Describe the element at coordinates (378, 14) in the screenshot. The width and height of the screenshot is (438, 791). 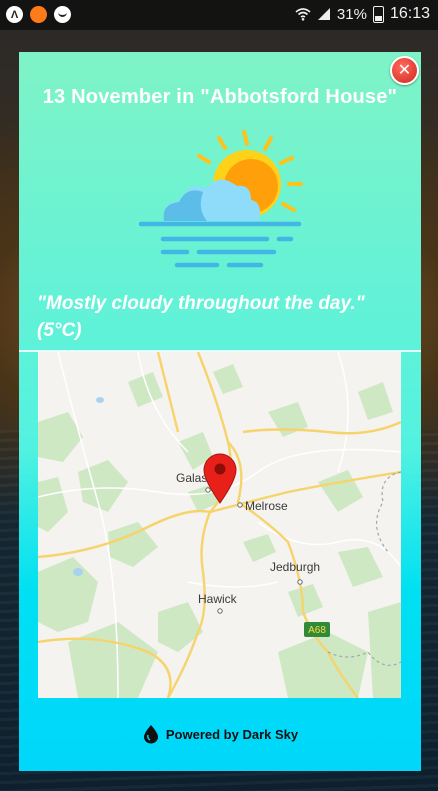
I see `battery-icon` at that location.